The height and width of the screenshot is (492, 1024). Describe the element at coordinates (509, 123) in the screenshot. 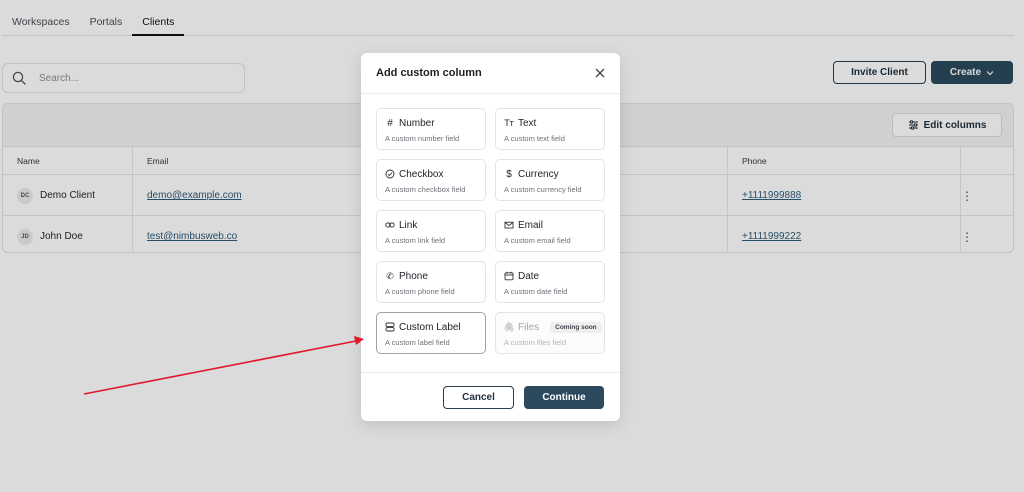

I see `text-icon: Tт` at that location.